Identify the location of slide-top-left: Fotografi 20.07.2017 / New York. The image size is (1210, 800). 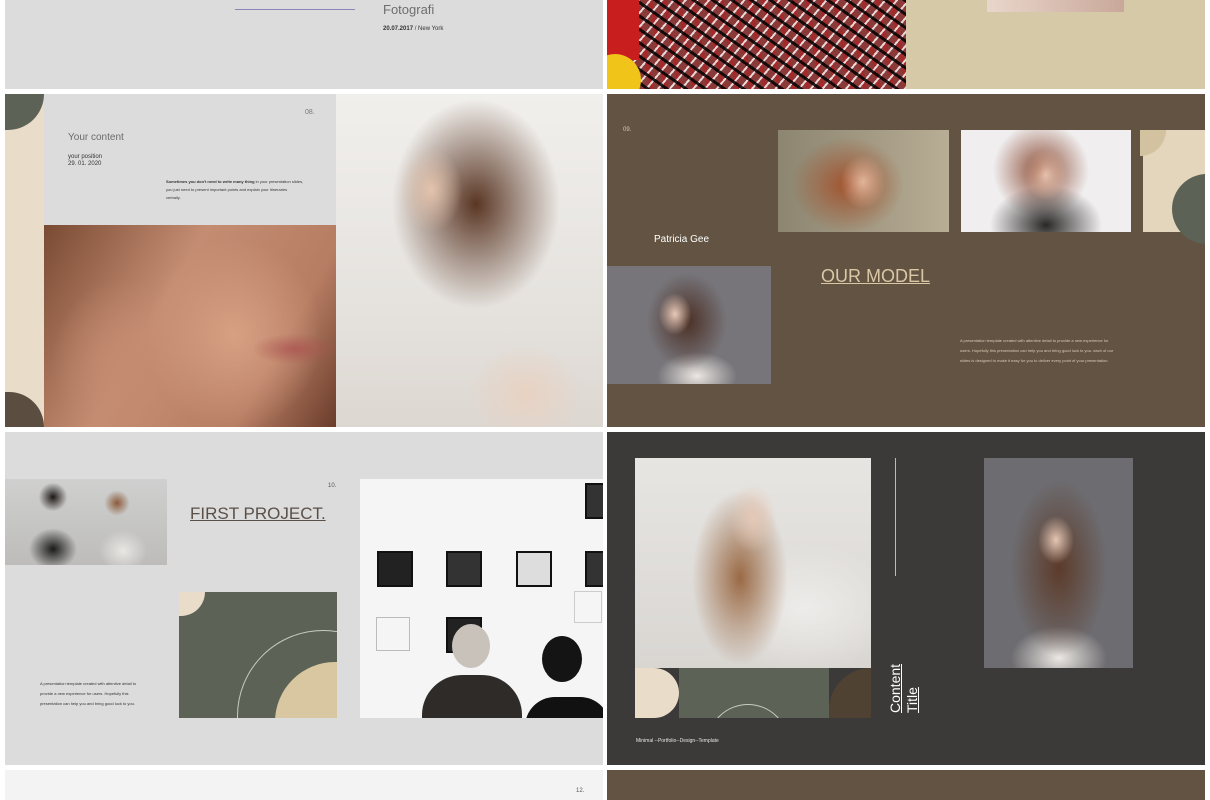
(304, 44).